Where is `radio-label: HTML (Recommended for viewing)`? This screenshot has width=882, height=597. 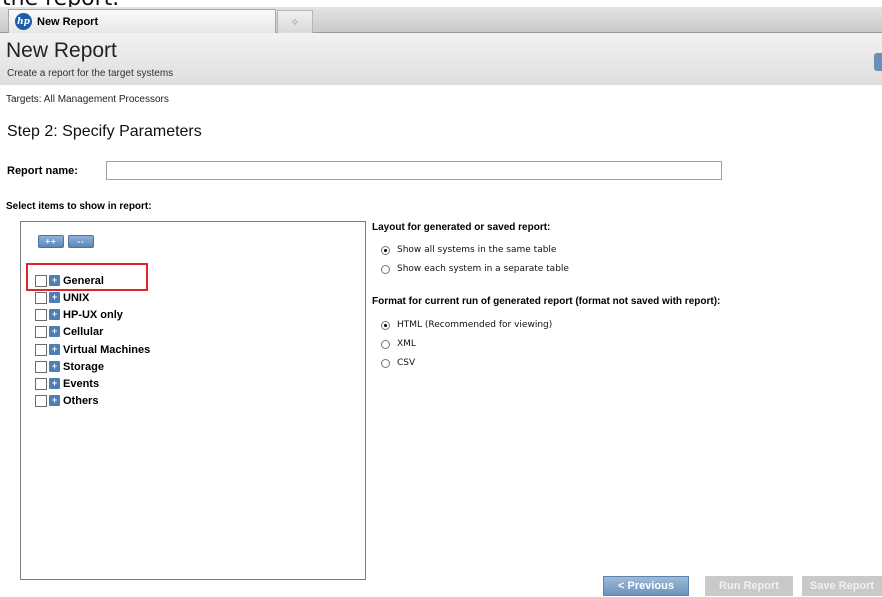 radio-label: HTML (Recommended for viewing) is located at coordinates (475, 325).